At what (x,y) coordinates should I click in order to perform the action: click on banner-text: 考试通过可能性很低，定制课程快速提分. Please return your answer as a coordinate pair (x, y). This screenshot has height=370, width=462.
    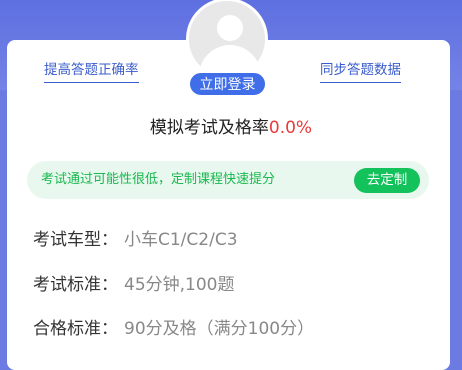
    Looking at the image, I should click on (158, 179).